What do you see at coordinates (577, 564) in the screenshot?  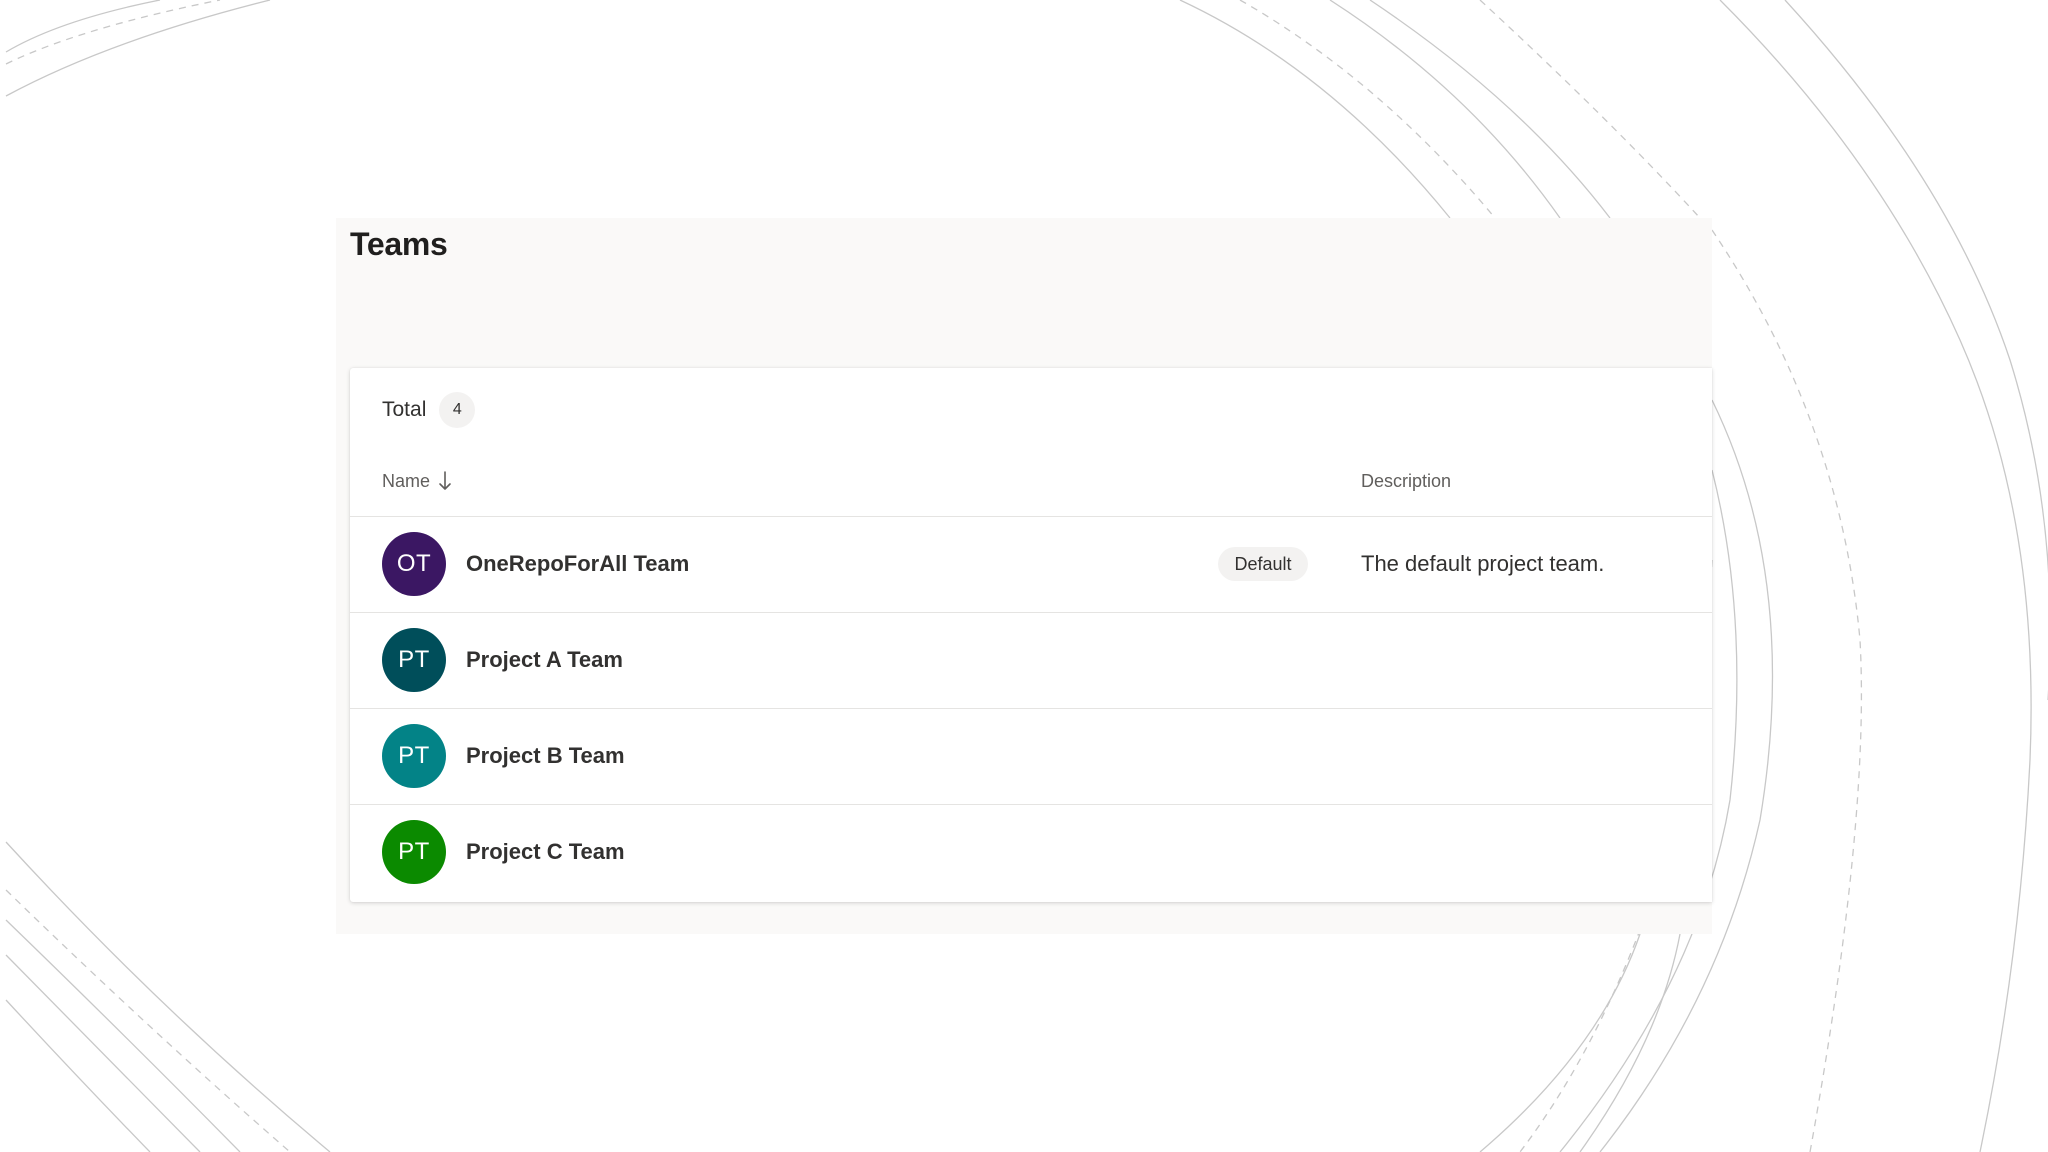 I see `team-name: OneRepoForAll Team` at bounding box center [577, 564].